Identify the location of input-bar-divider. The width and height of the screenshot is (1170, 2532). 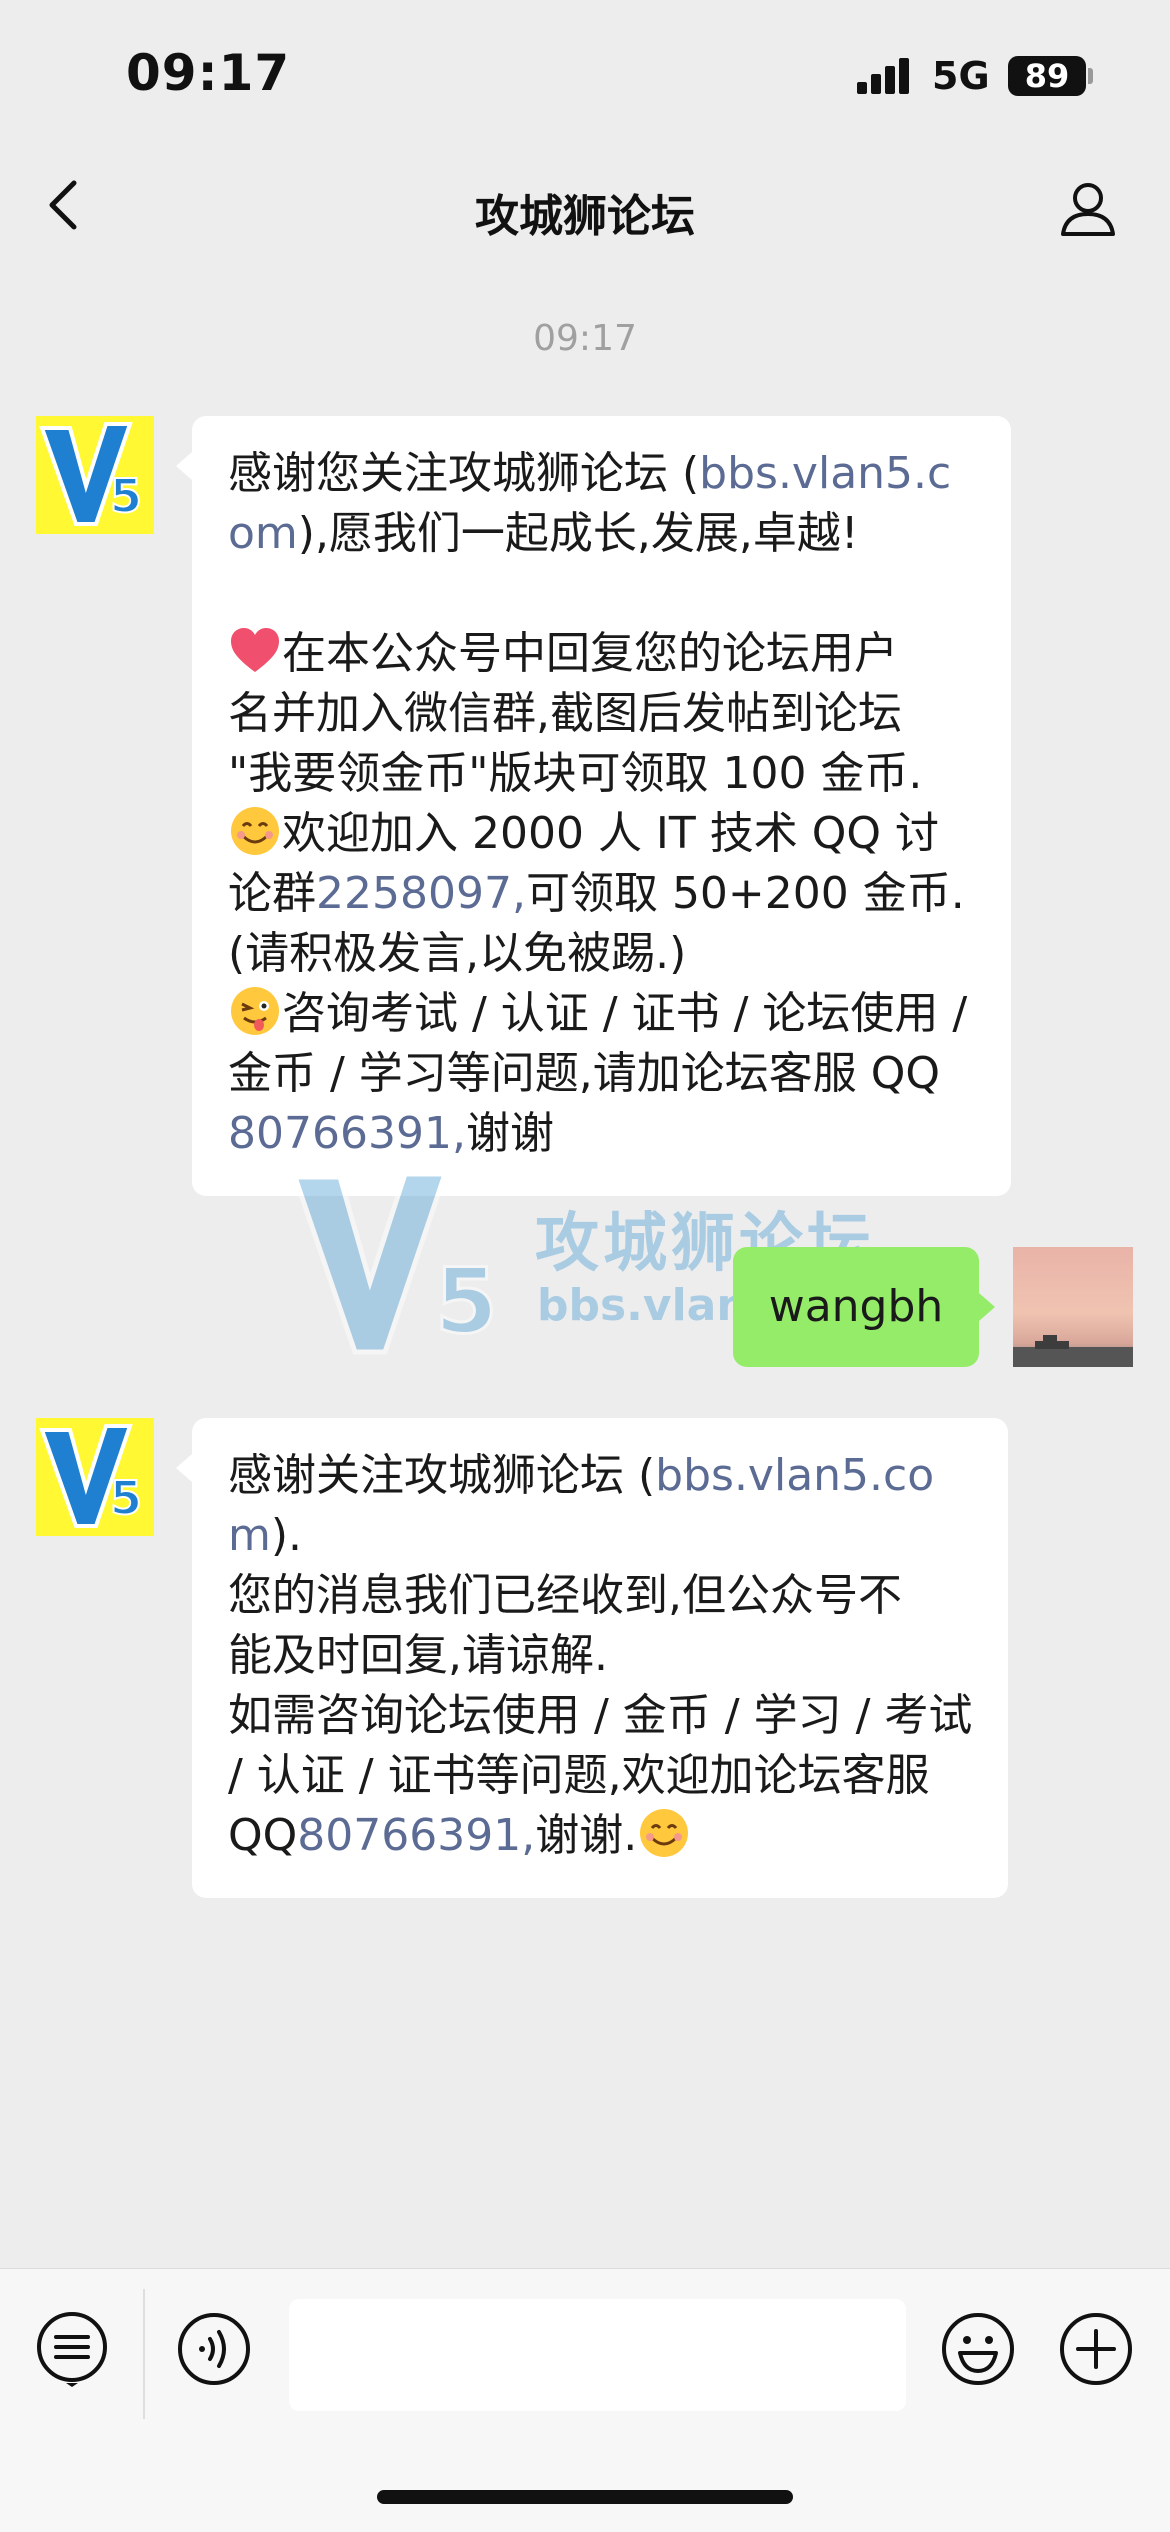
(144, 2354).